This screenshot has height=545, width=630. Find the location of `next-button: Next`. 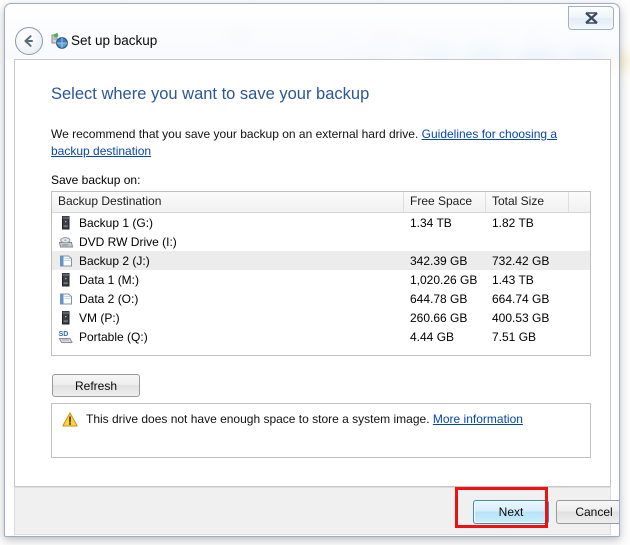

next-button: Next is located at coordinates (511, 512).